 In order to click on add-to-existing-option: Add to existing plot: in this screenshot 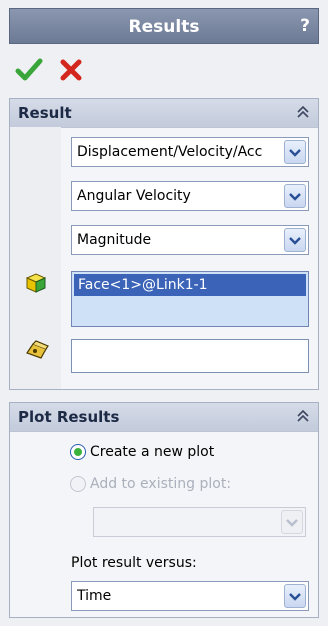, I will do `click(150, 484)`.